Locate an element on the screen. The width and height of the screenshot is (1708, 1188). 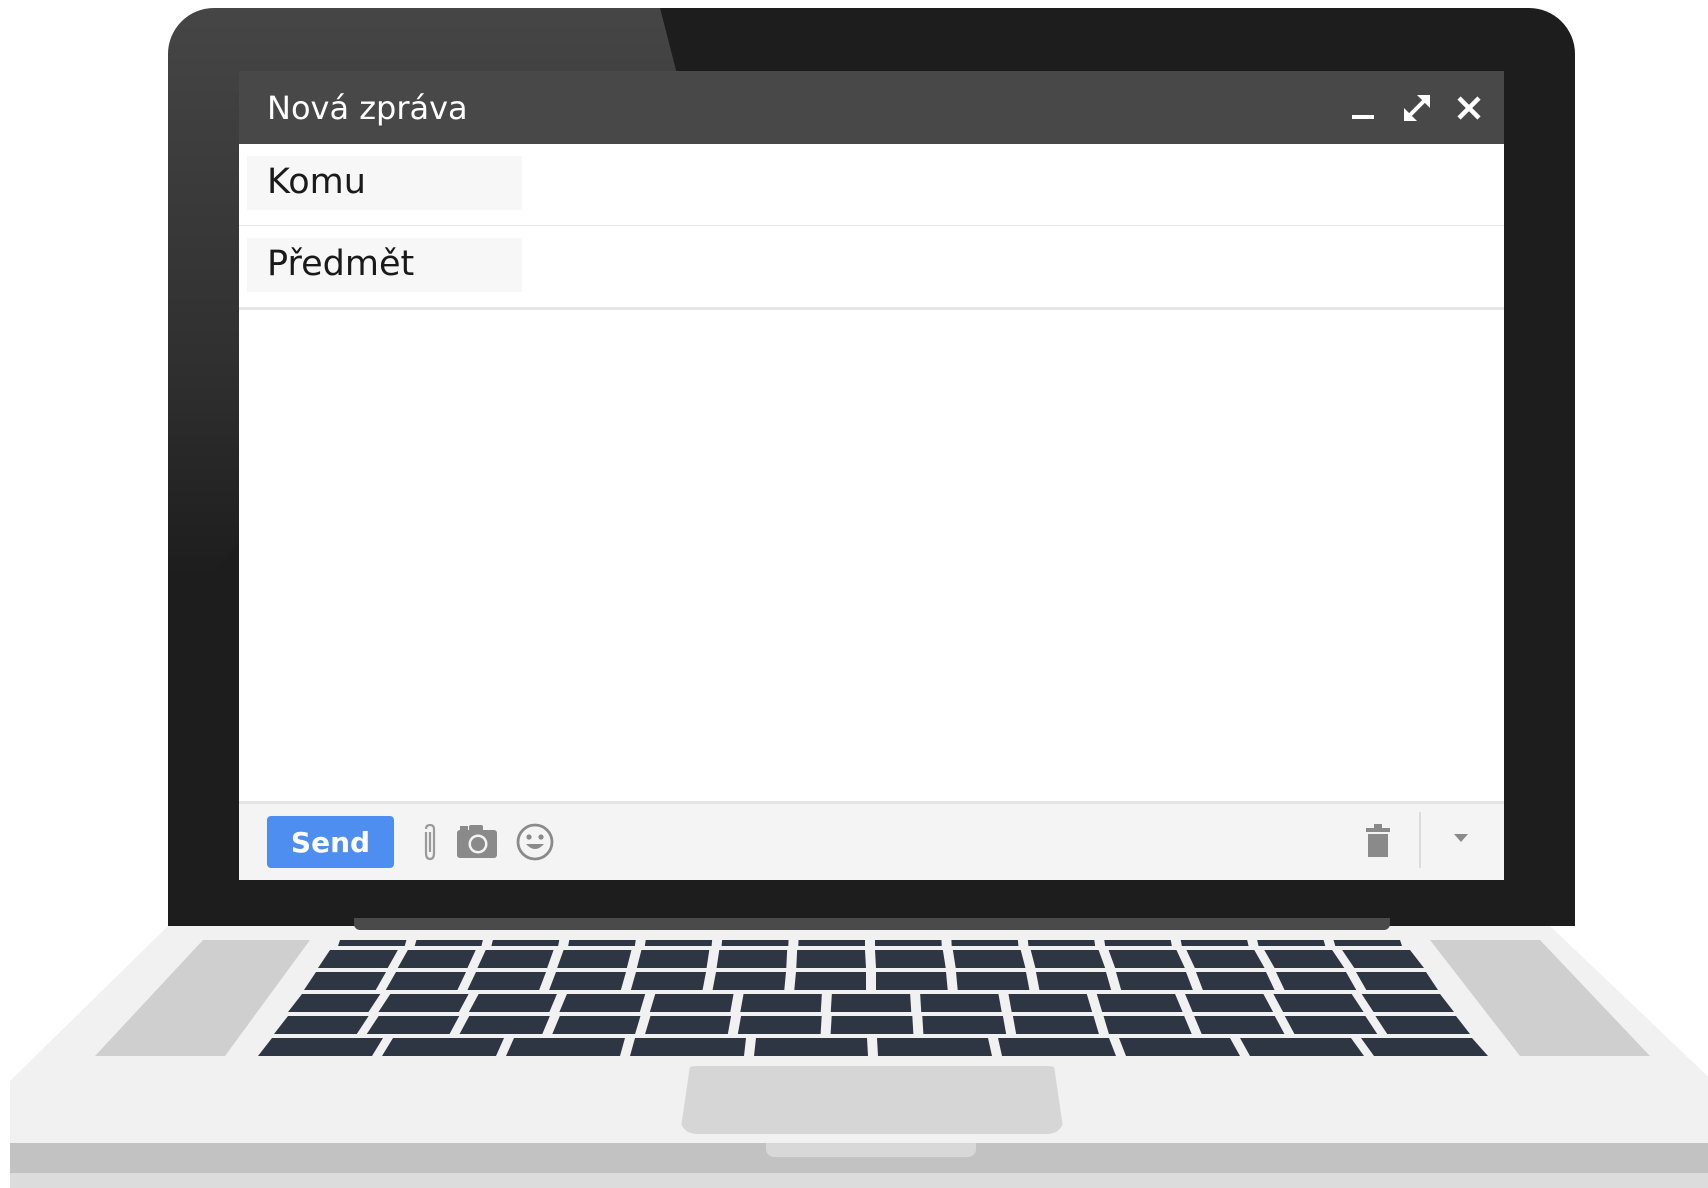
trackpad is located at coordinates (872, 1100).